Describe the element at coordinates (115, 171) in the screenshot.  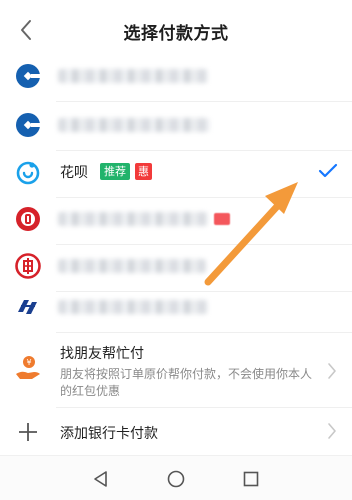
I see `recommend-badge: 推荐` at that location.